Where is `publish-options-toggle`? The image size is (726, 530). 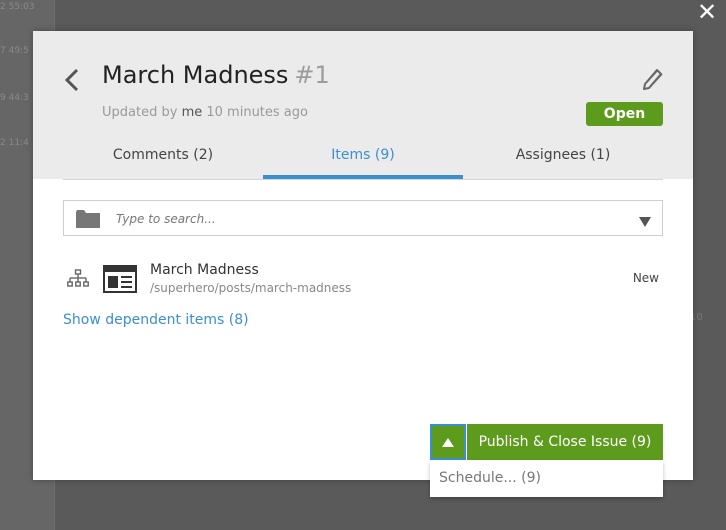 publish-options-toggle is located at coordinates (448, 442).